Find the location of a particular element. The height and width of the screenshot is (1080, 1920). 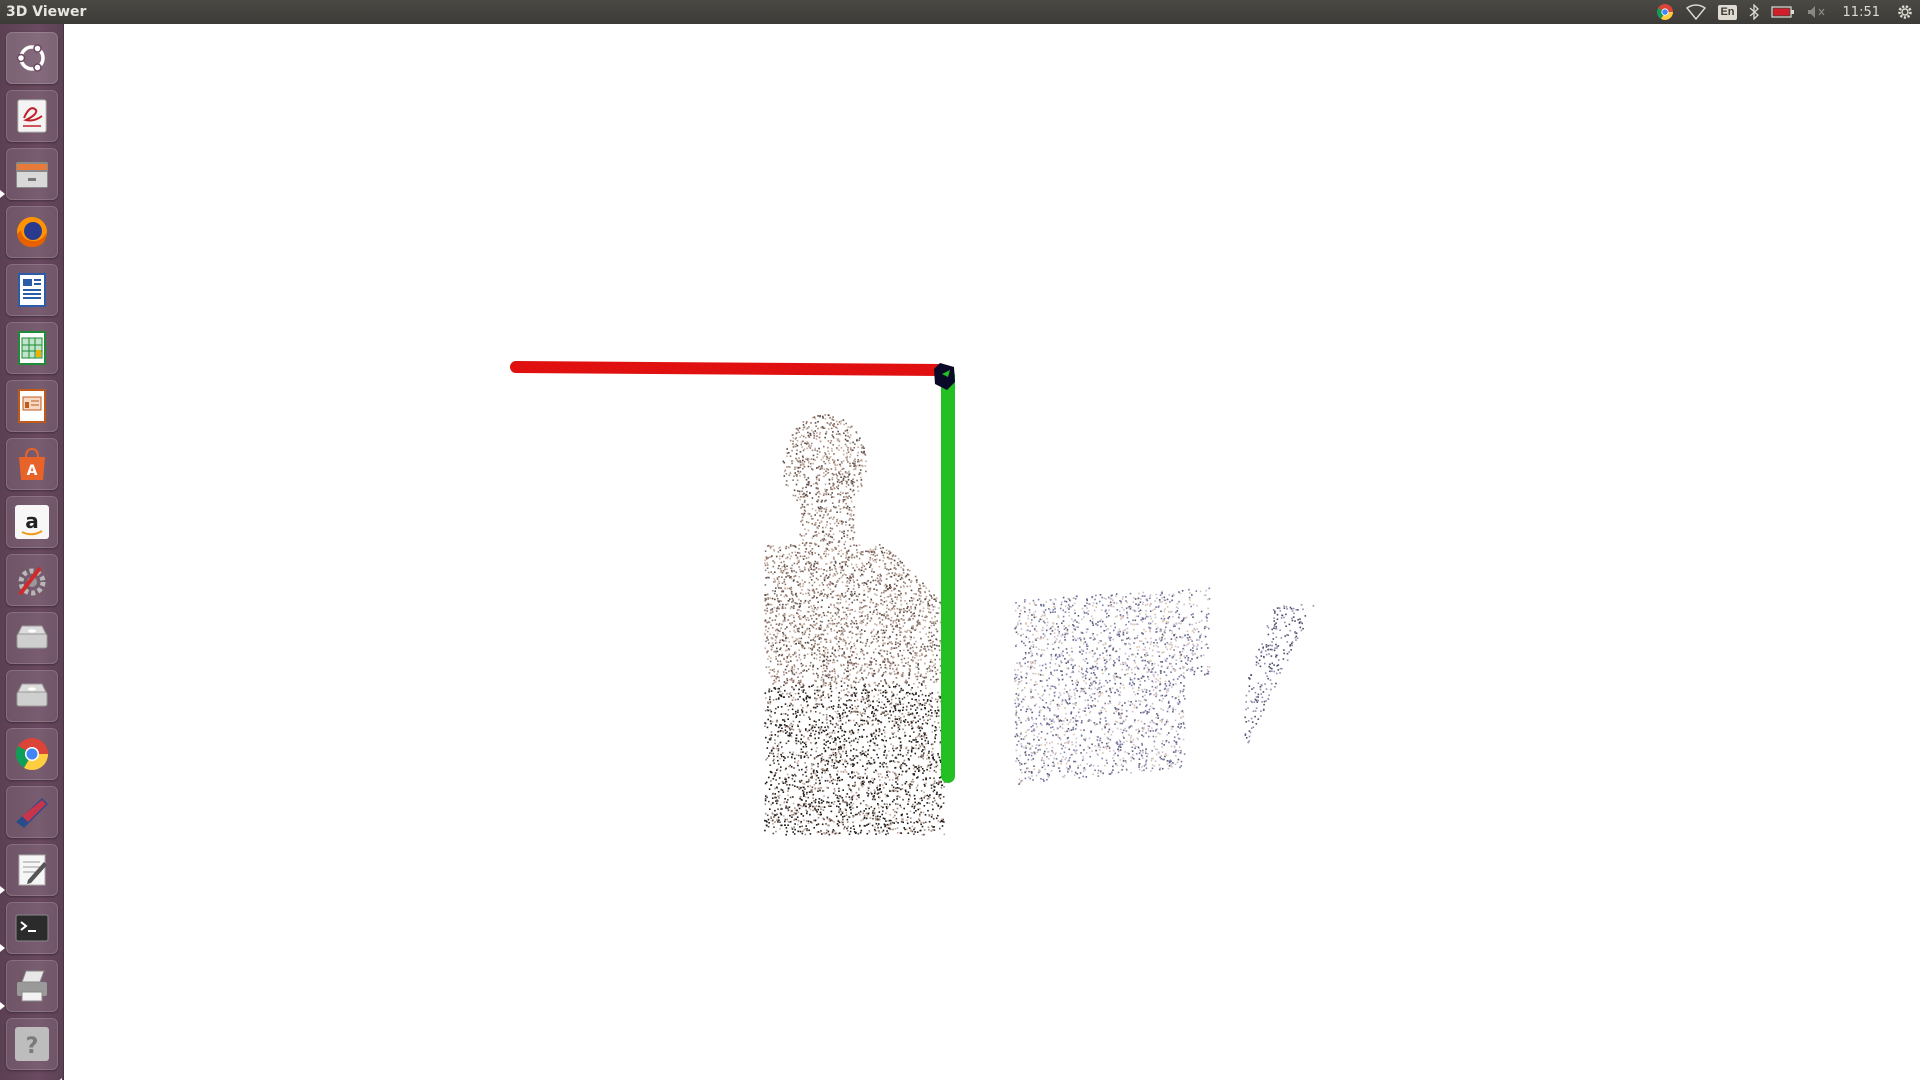

indicator-area: En 11:51 is located at coordinates (1785, 12).